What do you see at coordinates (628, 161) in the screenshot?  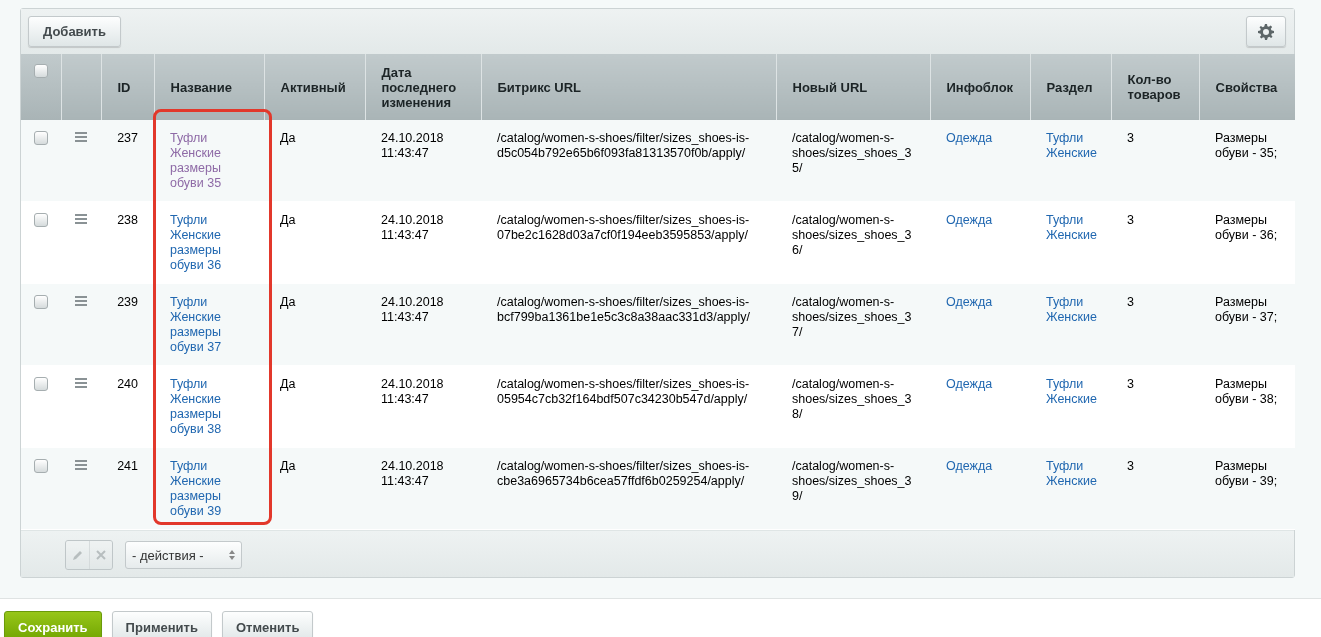 I see `bitrix-url-cell: /catalog/women-s-shoes/filter/sizes_shoes-is-d5c054b792e65b6f093fa81313570f0b/apply/` at bounding box center [628, 161].